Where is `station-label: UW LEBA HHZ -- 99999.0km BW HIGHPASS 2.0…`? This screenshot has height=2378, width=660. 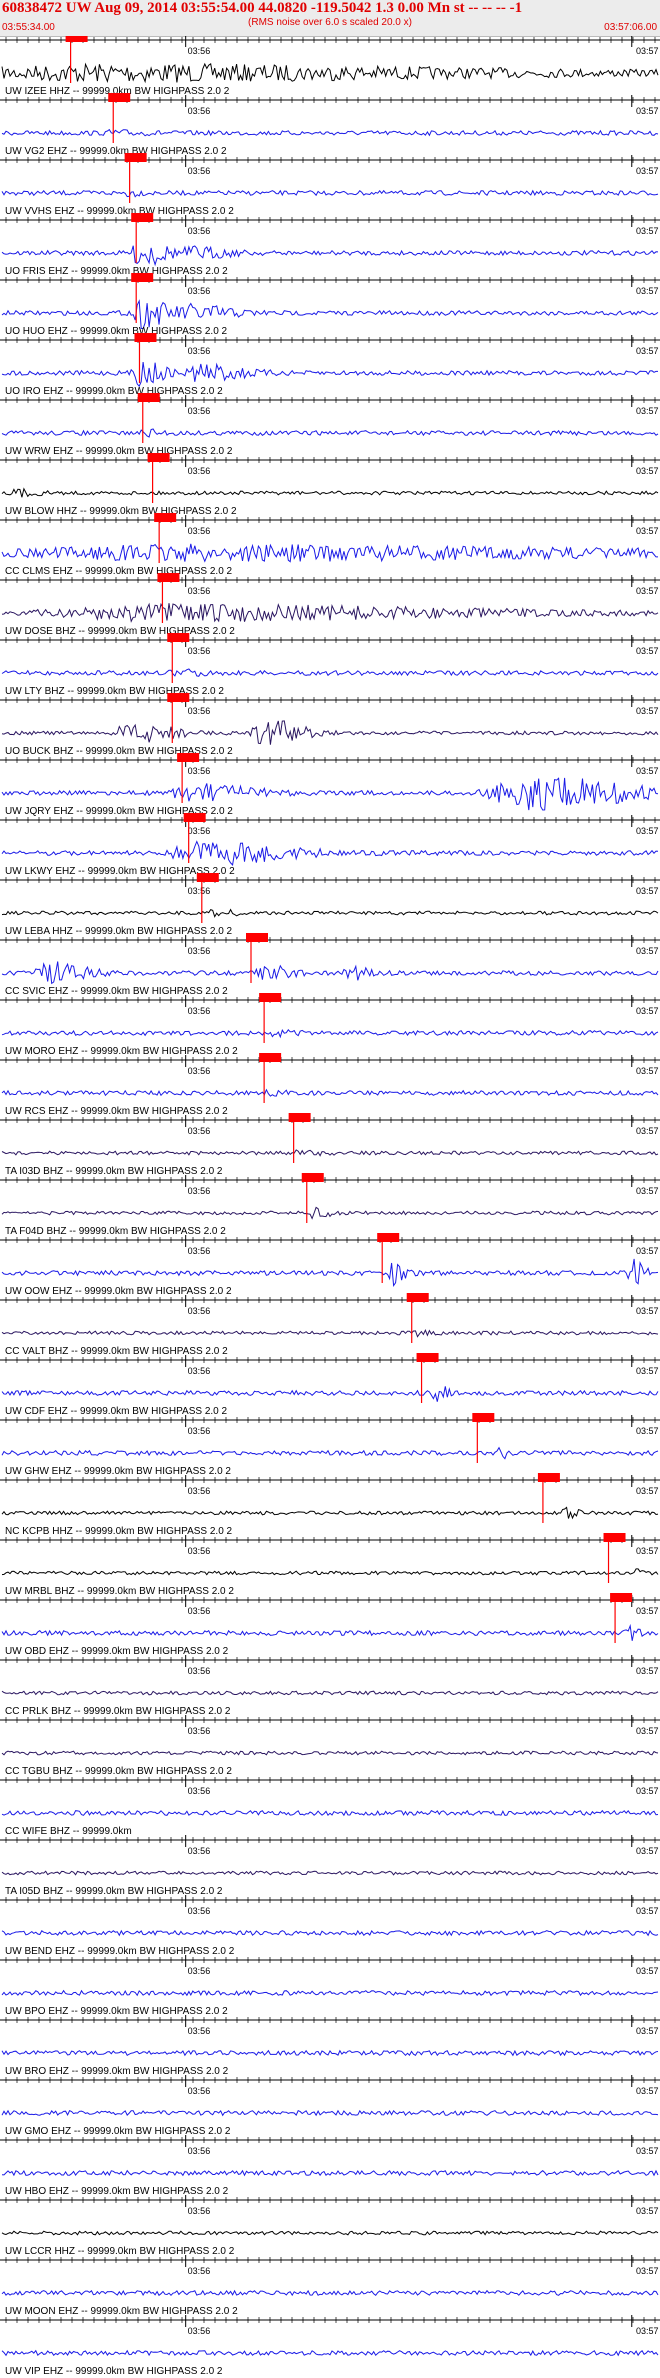
station-label: UW LEBA HHZ -- 99999.0km BW HIGHPASS 2.0… is located at coordinates (119, 931).